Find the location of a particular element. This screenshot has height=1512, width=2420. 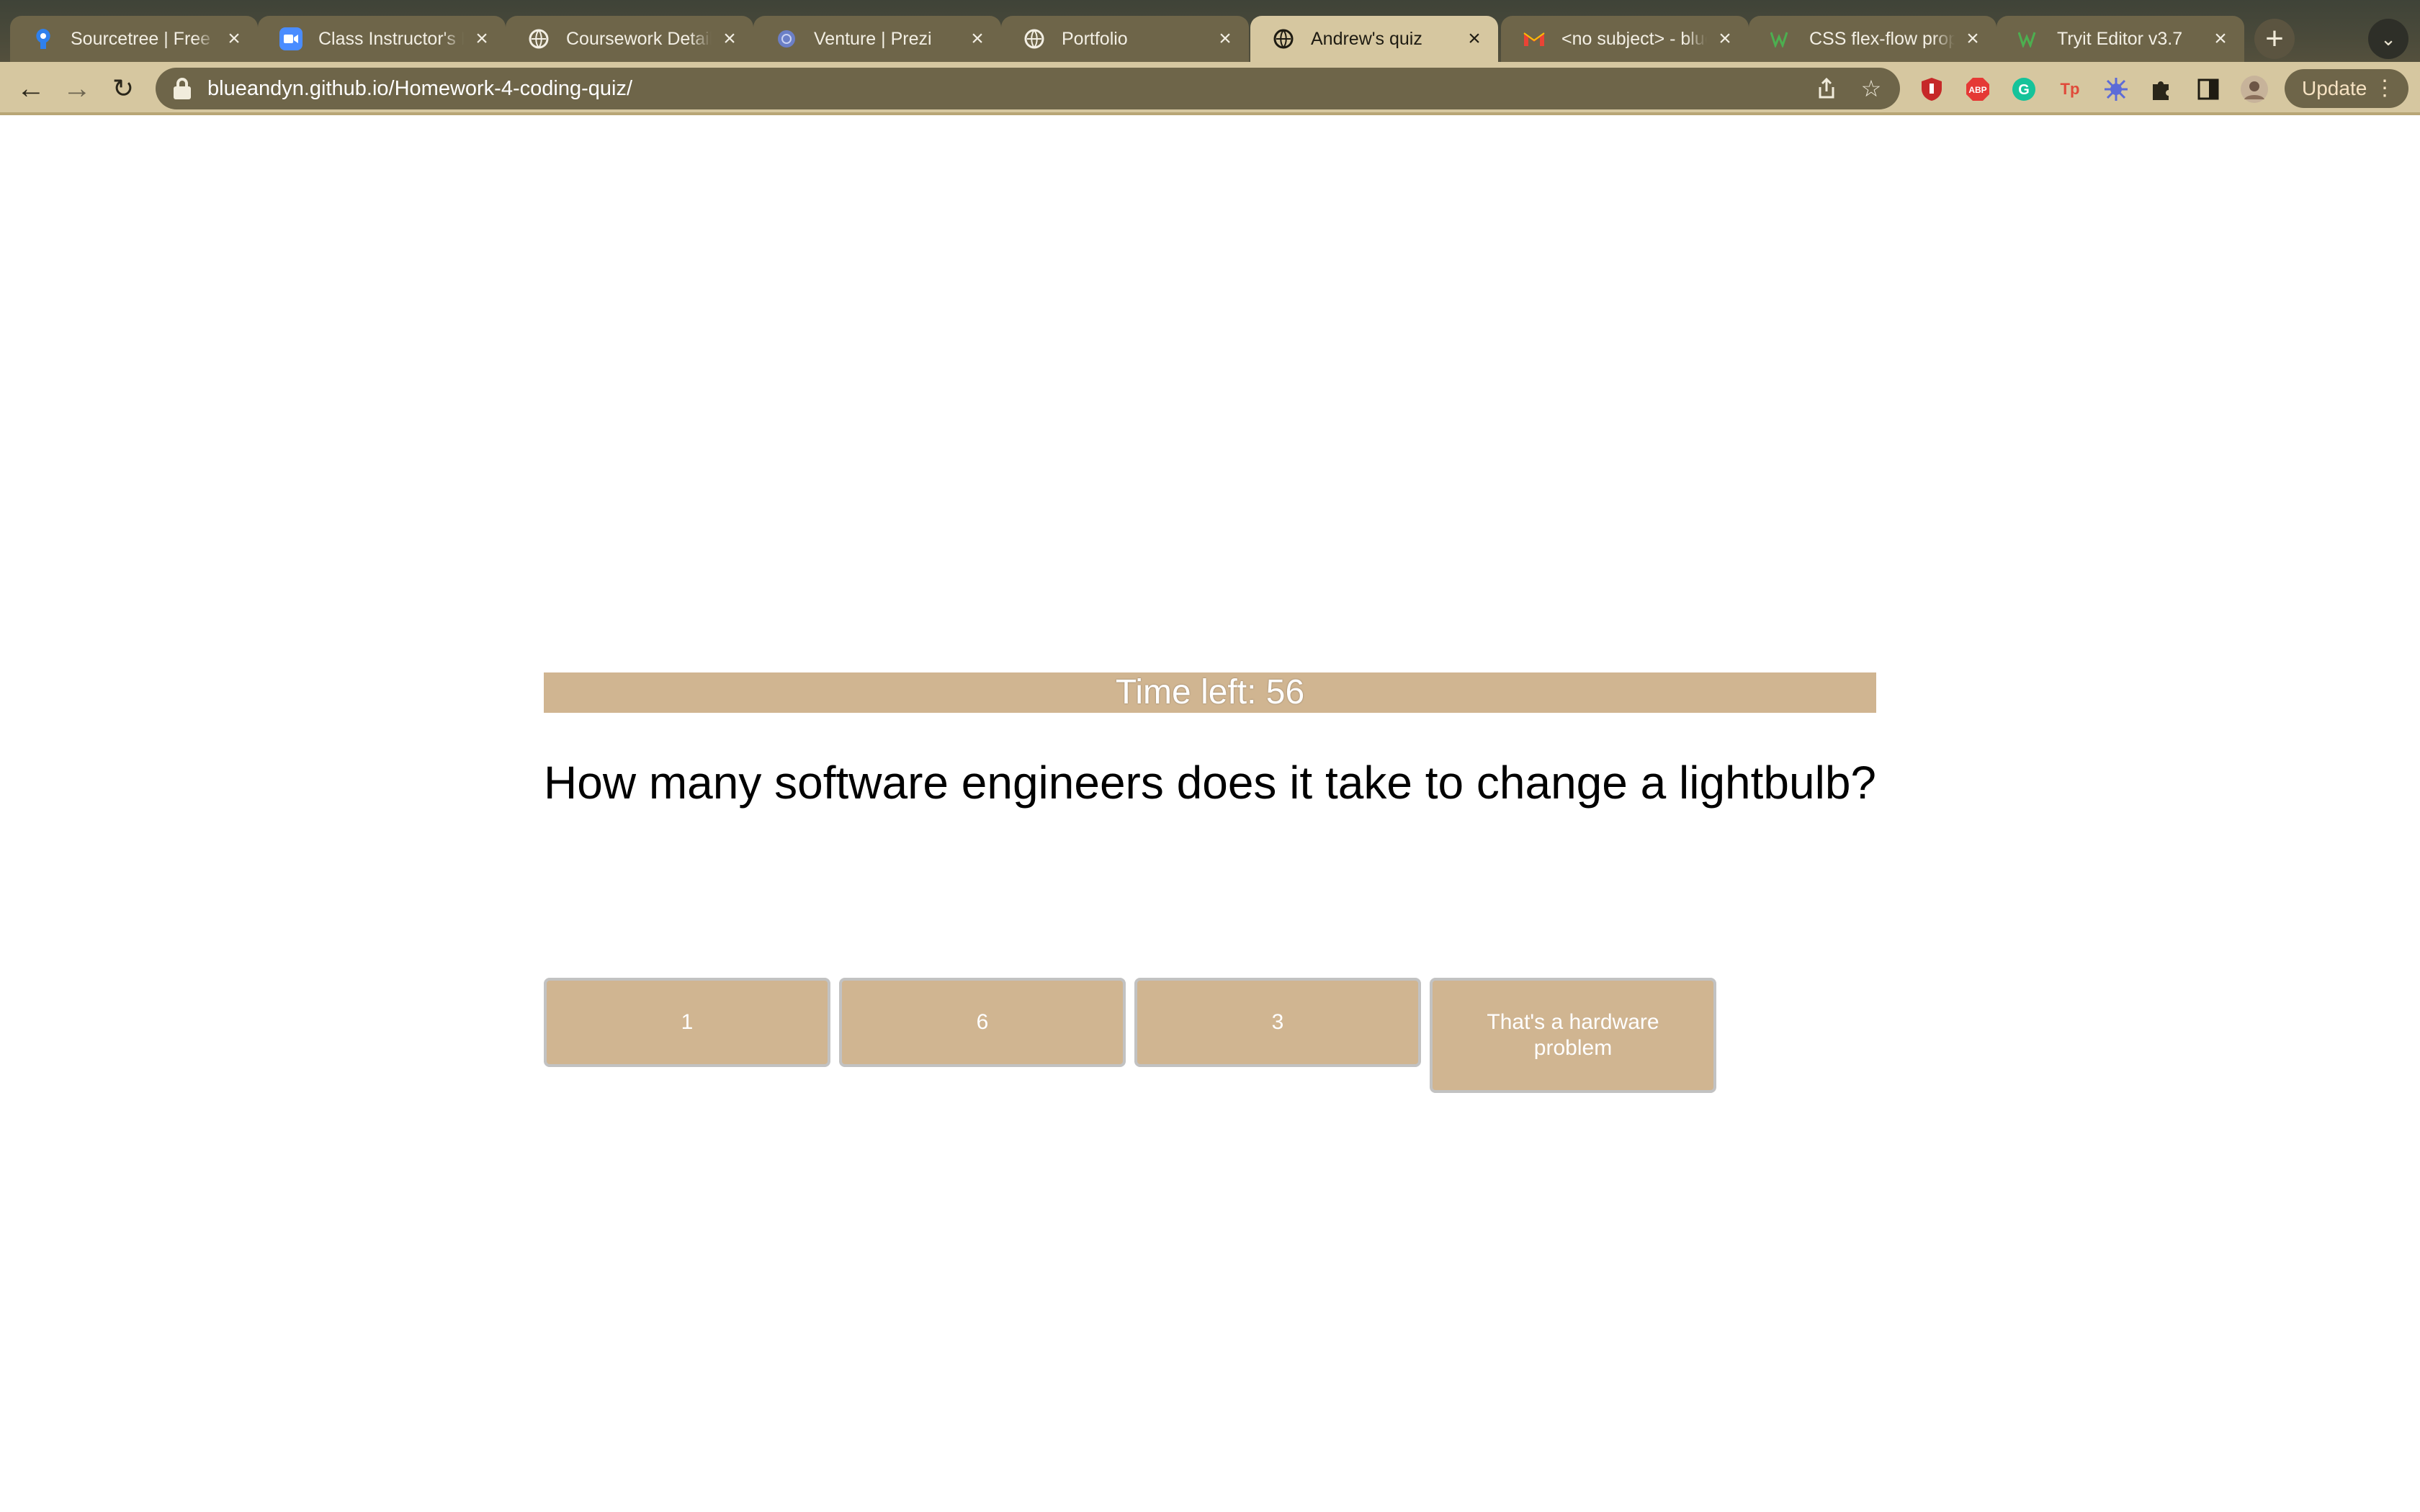

puzzle-icon is located at coordinates (2162, 89).